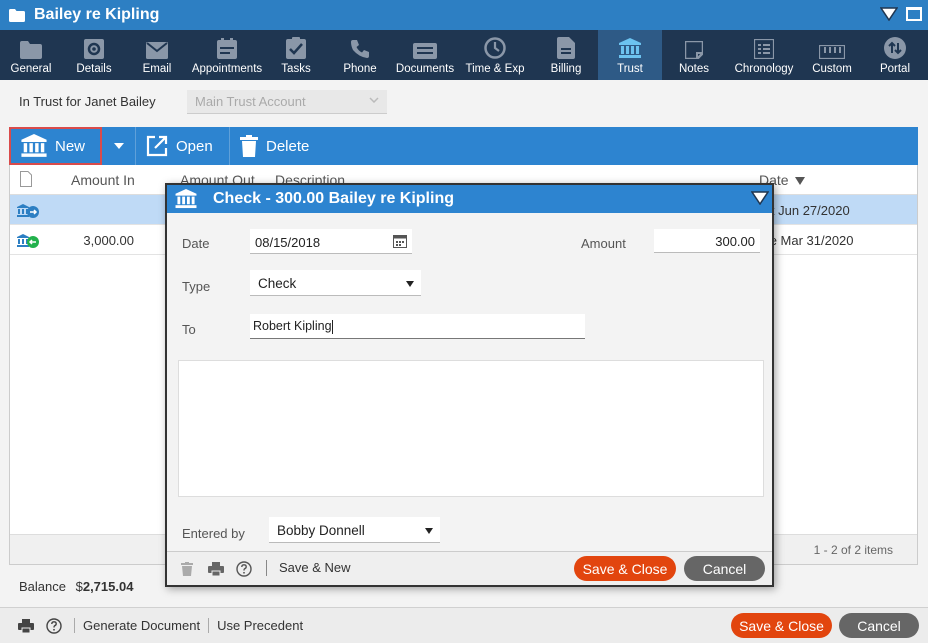  I want to click on envelope-icon, so click(157, 50).